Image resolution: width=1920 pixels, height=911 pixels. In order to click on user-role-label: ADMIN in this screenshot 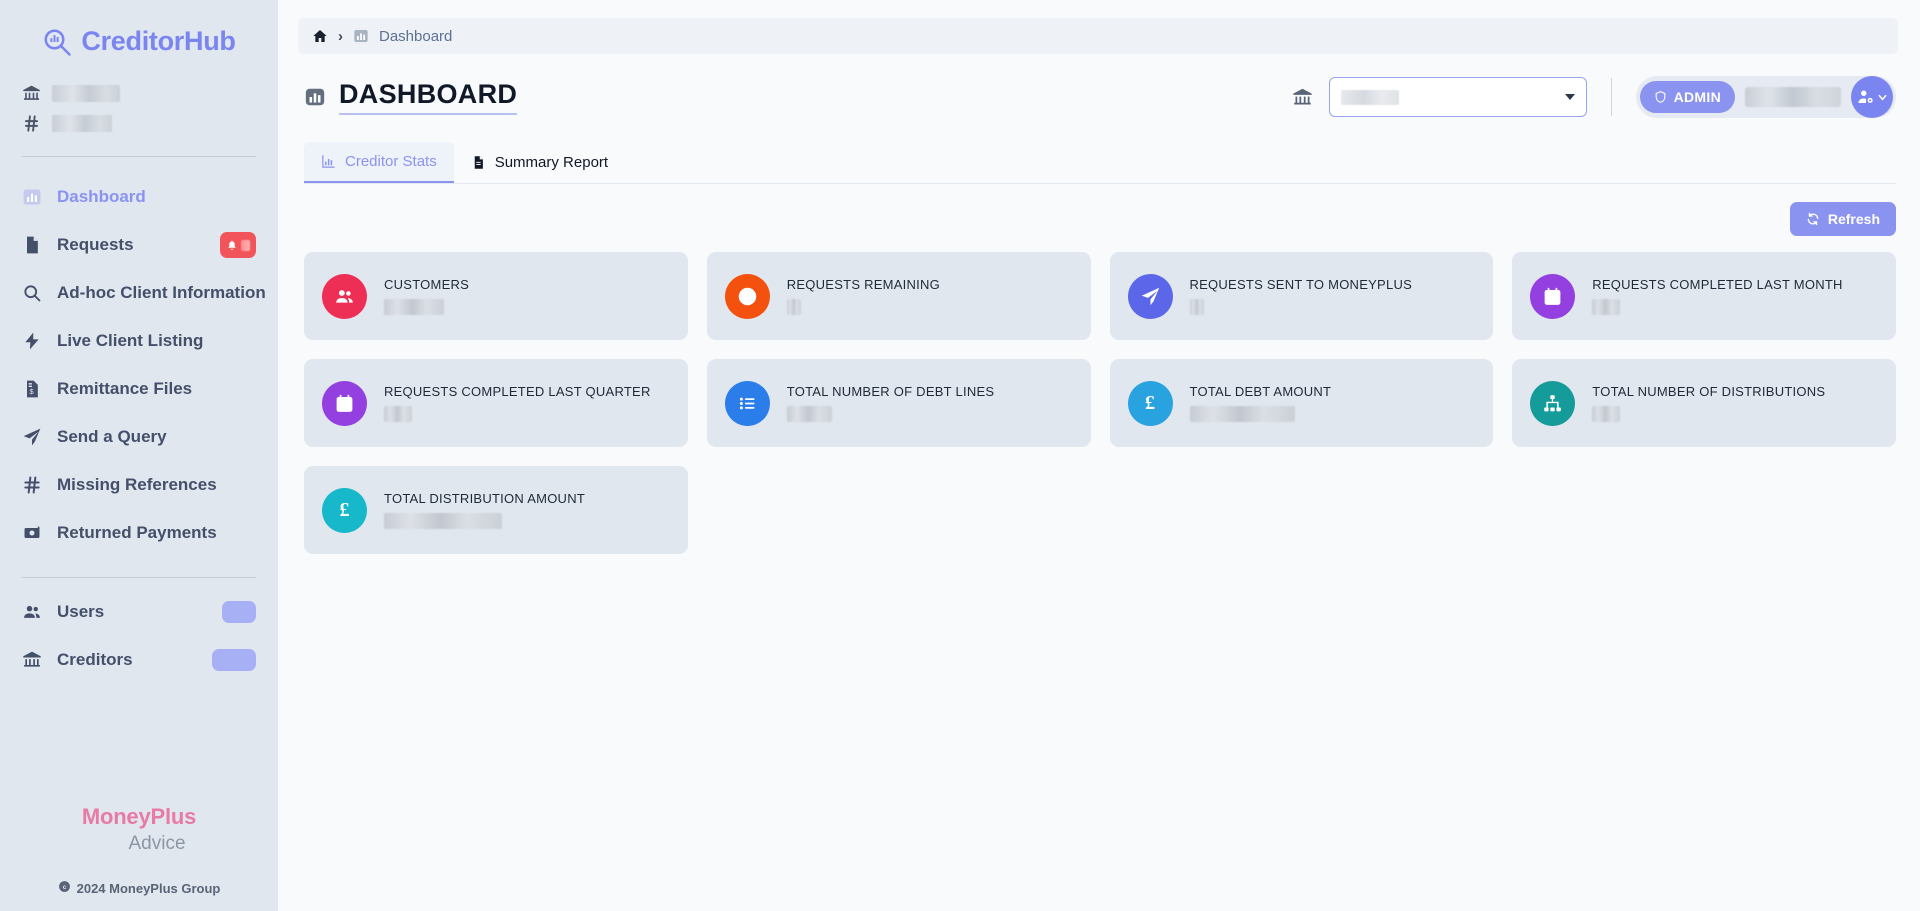, I will do `click(1697, 97)`.